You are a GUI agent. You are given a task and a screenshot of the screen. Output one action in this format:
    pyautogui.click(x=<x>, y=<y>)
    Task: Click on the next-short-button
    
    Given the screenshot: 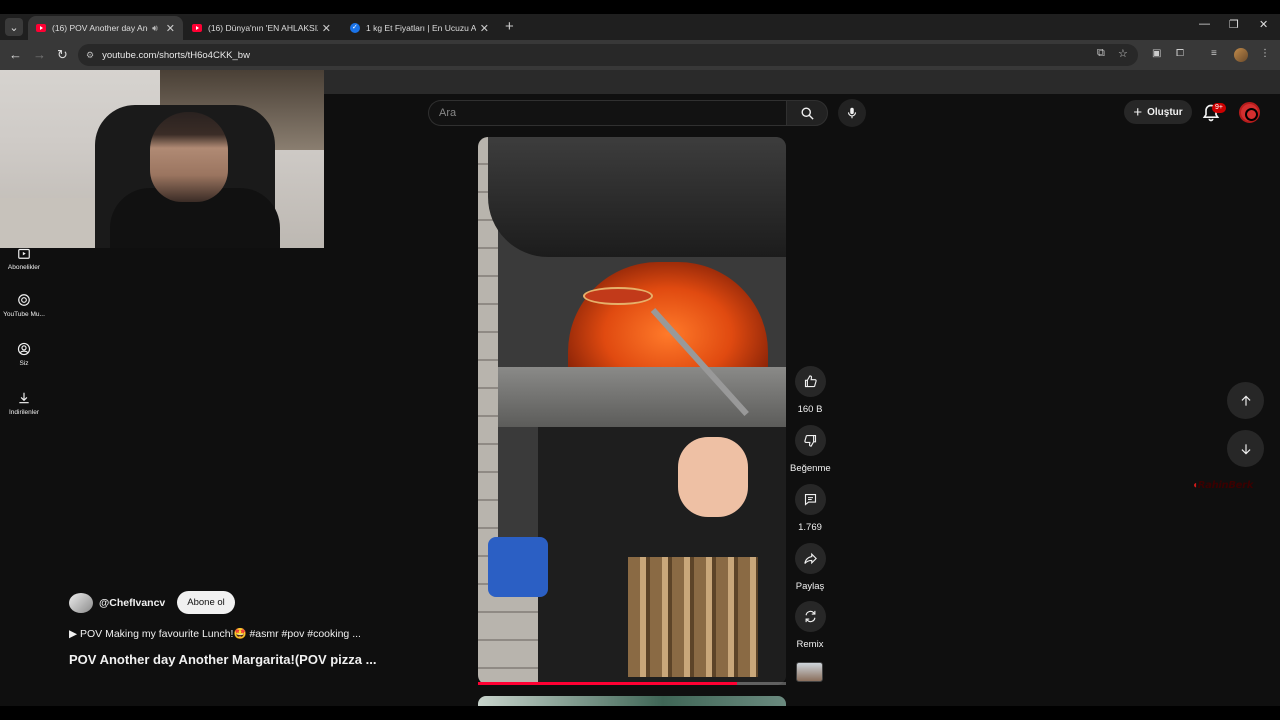 What is the action you would take?
    pyautogui.click(x=1245, y=448)
    